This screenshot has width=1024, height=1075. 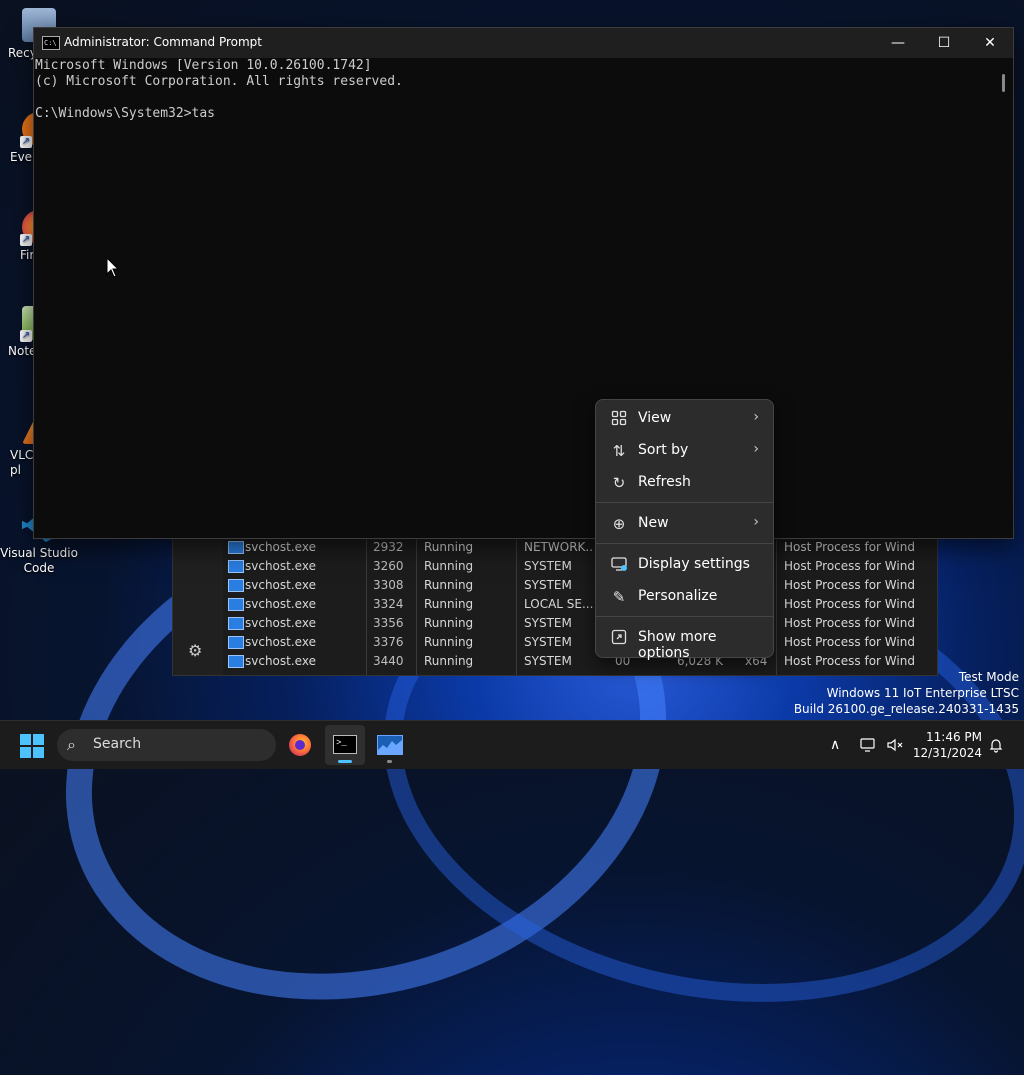 What do you see at coordinates (512, 744) in the screenshot?
I see `taskbar: ⌕ Search >_ ∧ 11:46 PM 12/31/2024` at bounding box center [512, 744].